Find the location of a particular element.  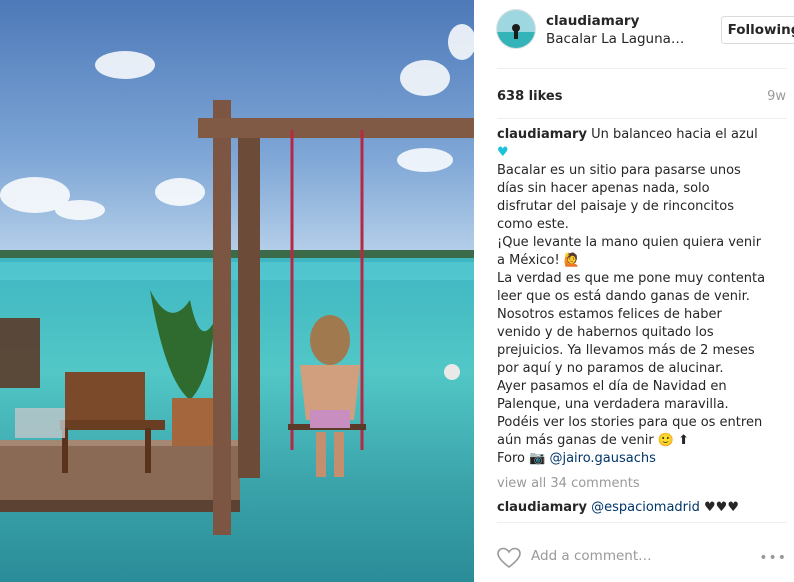

photo-credit-prefix: Foro 📷 is located at coordinates (521, 458).